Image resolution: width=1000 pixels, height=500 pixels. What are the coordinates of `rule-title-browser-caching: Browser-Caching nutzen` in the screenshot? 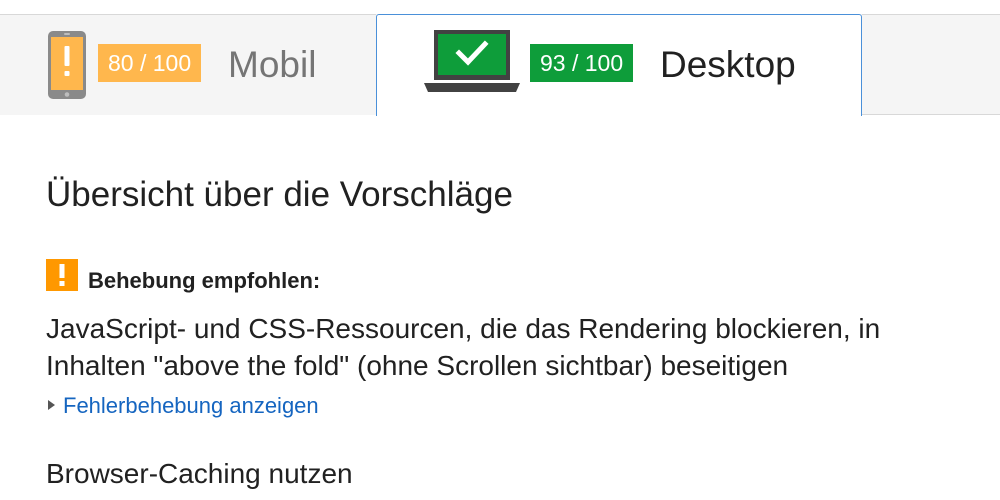 It's located at (199, 473).